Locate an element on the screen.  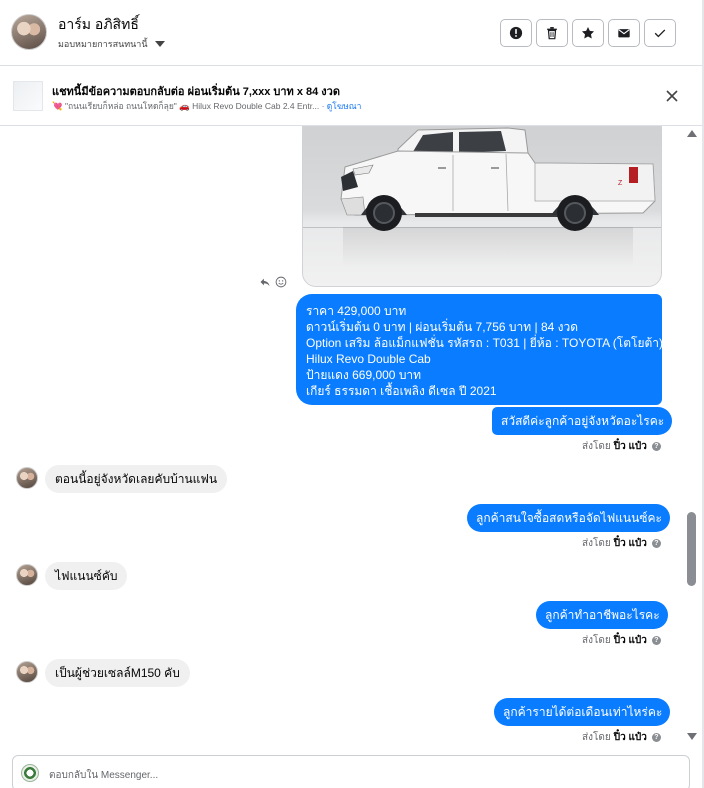
reply-icon is located at coordinates (265, 282).